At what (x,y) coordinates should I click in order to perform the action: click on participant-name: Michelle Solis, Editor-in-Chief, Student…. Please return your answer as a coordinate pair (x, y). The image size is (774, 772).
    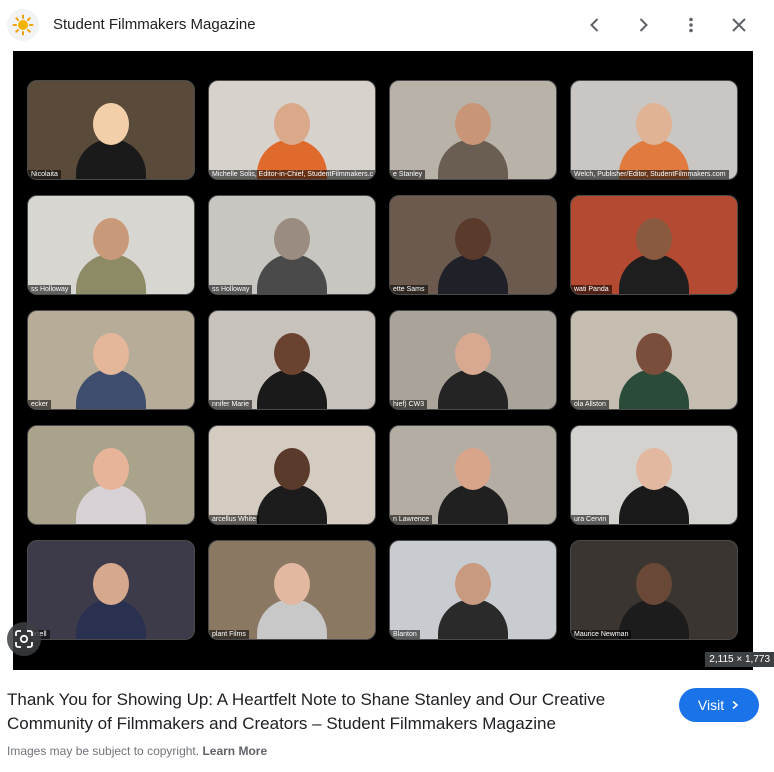
    Looking at the image, I should click on (292, 174).